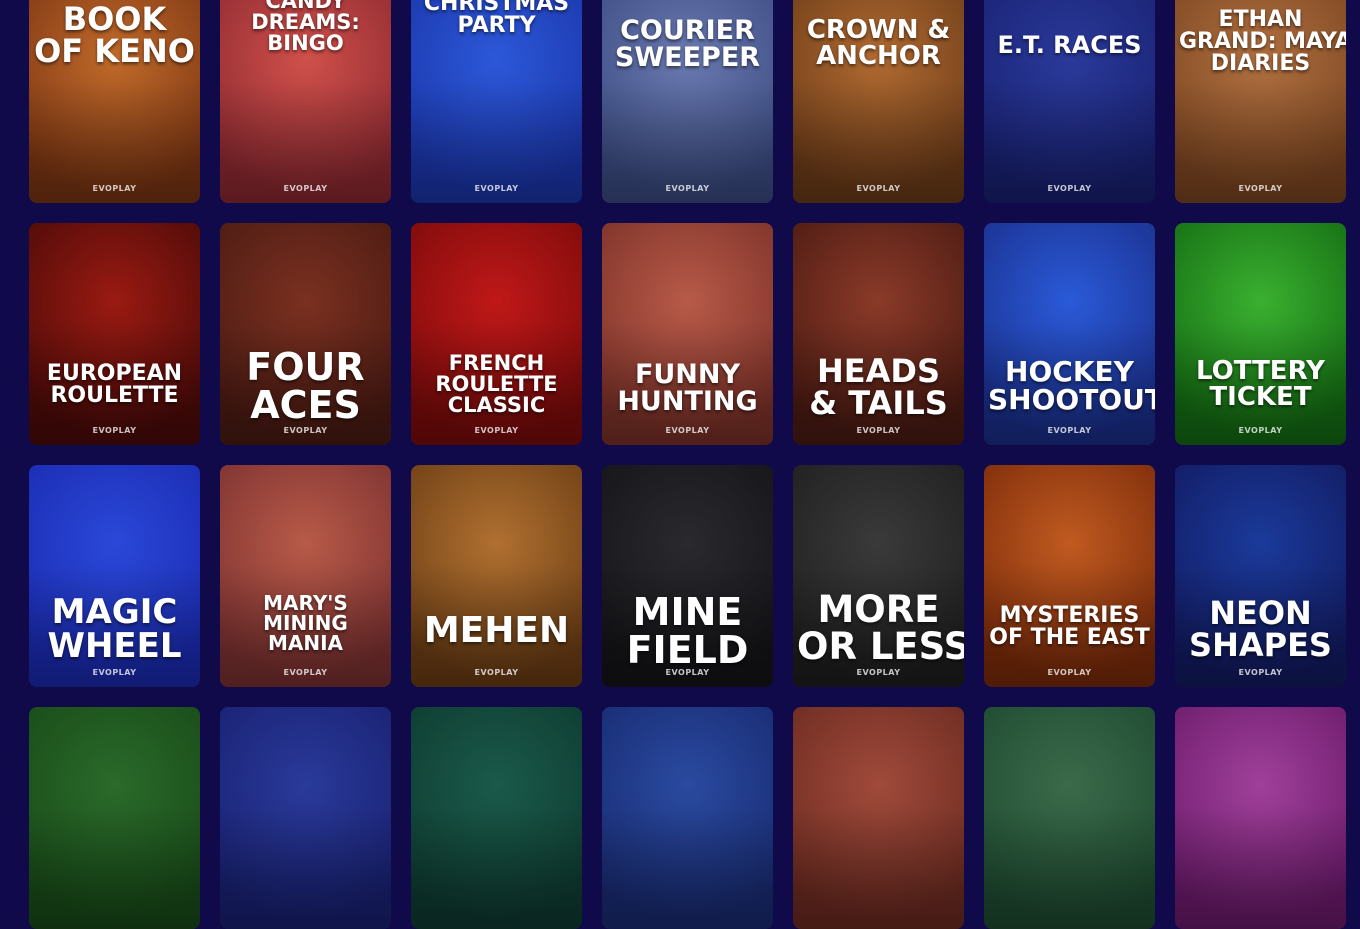 The image size is (1360, 929). I want to click on game-tile-heads-tails: HEADS & TAILS EVOPLAY, so click(878, 334).